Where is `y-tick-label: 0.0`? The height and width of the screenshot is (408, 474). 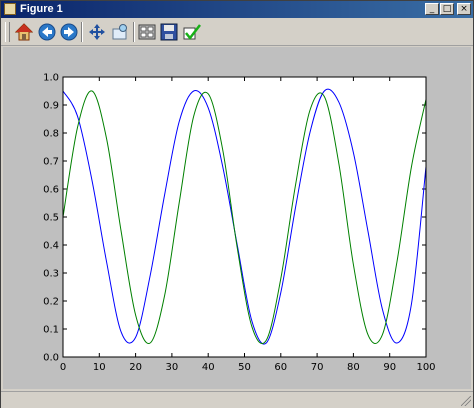 y-tick-label: 0.0 is located at coordinates (51, 358).